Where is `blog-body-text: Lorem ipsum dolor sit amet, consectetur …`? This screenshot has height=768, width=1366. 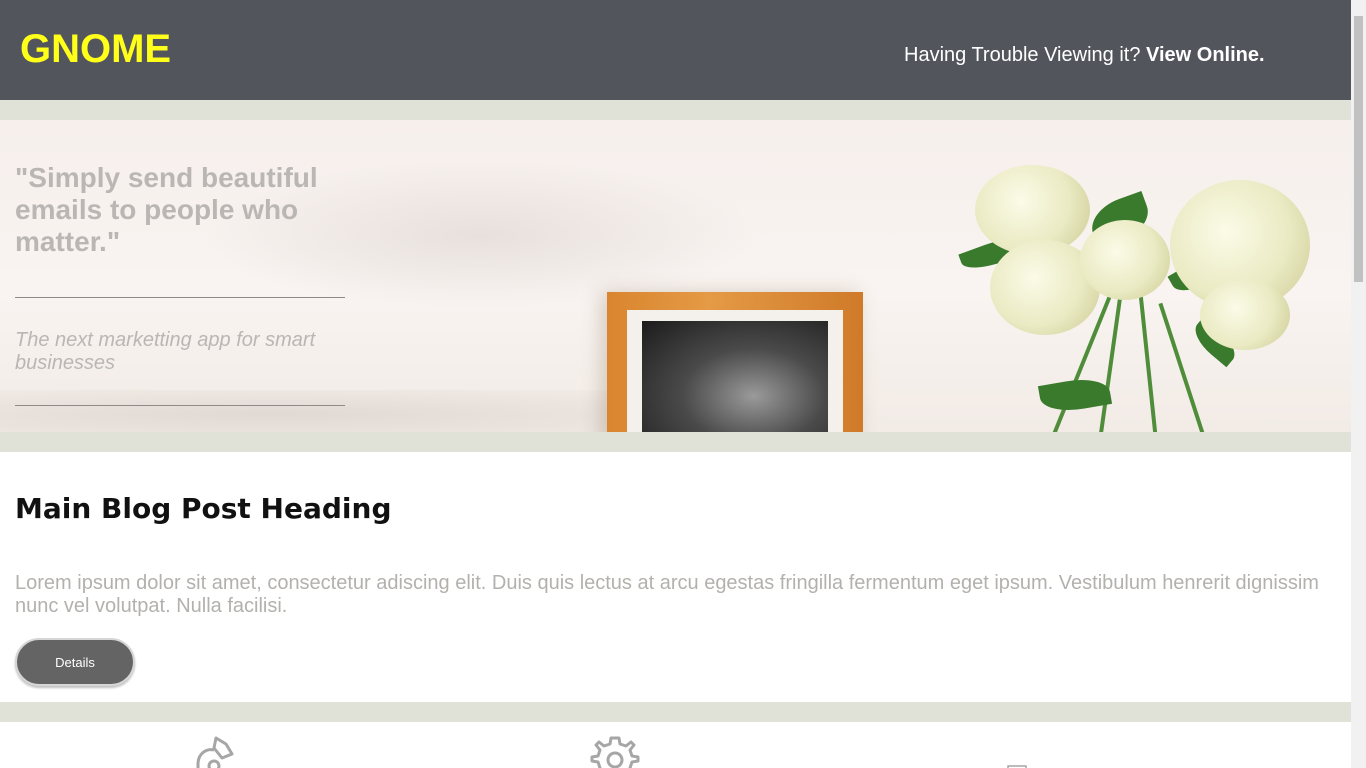 blog-body-text: Lorem ipsum dolor sit amet, consectetur … is located at coordinates (667, 594).